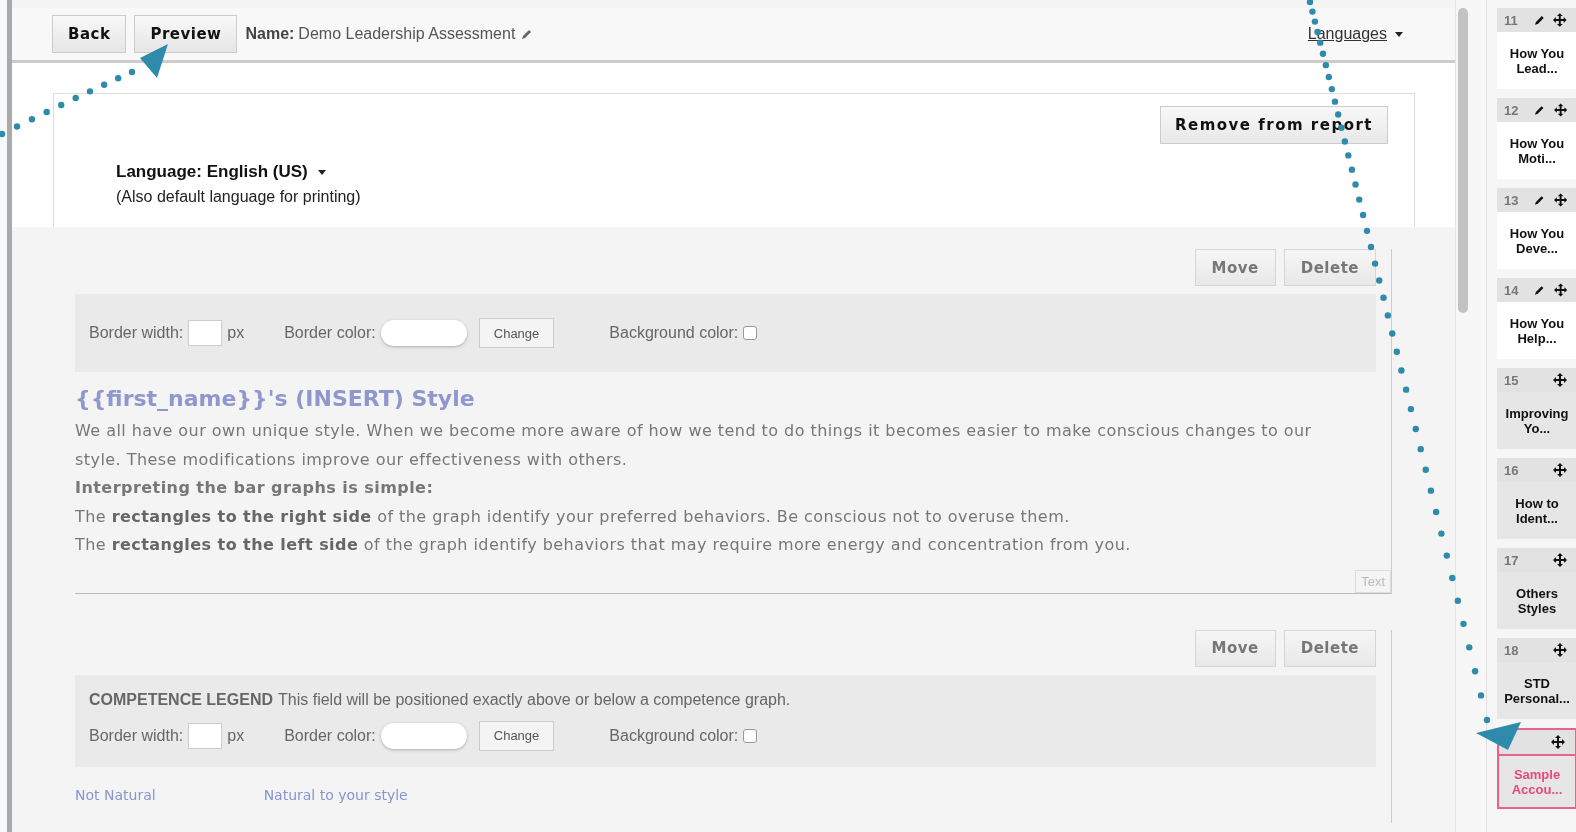 This screenshot has width=1576, height=832. I want to click on legend-label: Natural to your style, so click(335, 794).